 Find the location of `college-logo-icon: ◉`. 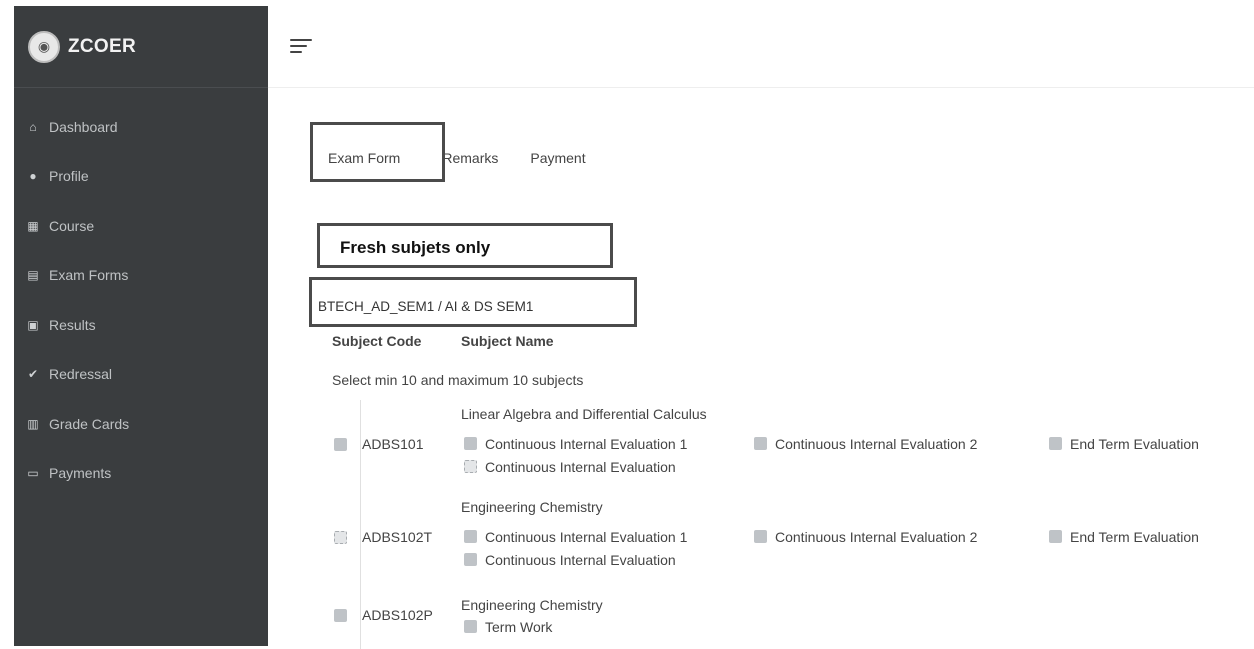

college-logo-icon: ◉ is located at coordinates (44, 46).